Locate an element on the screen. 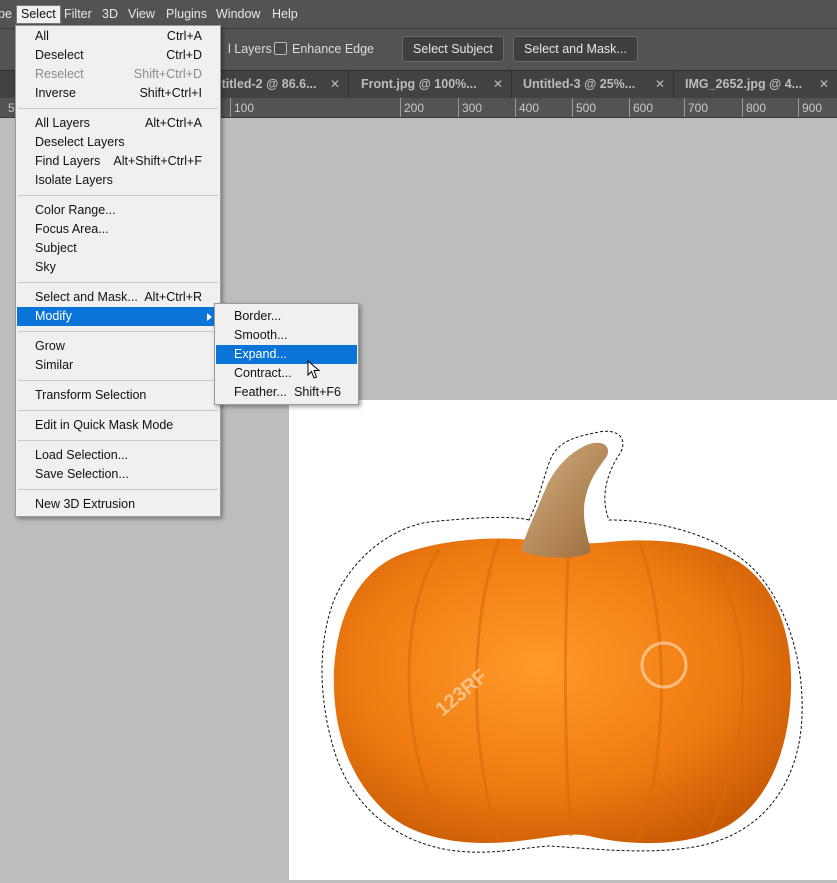  menu-item-label: Deselect Layers is located at coordinates (80, 142).